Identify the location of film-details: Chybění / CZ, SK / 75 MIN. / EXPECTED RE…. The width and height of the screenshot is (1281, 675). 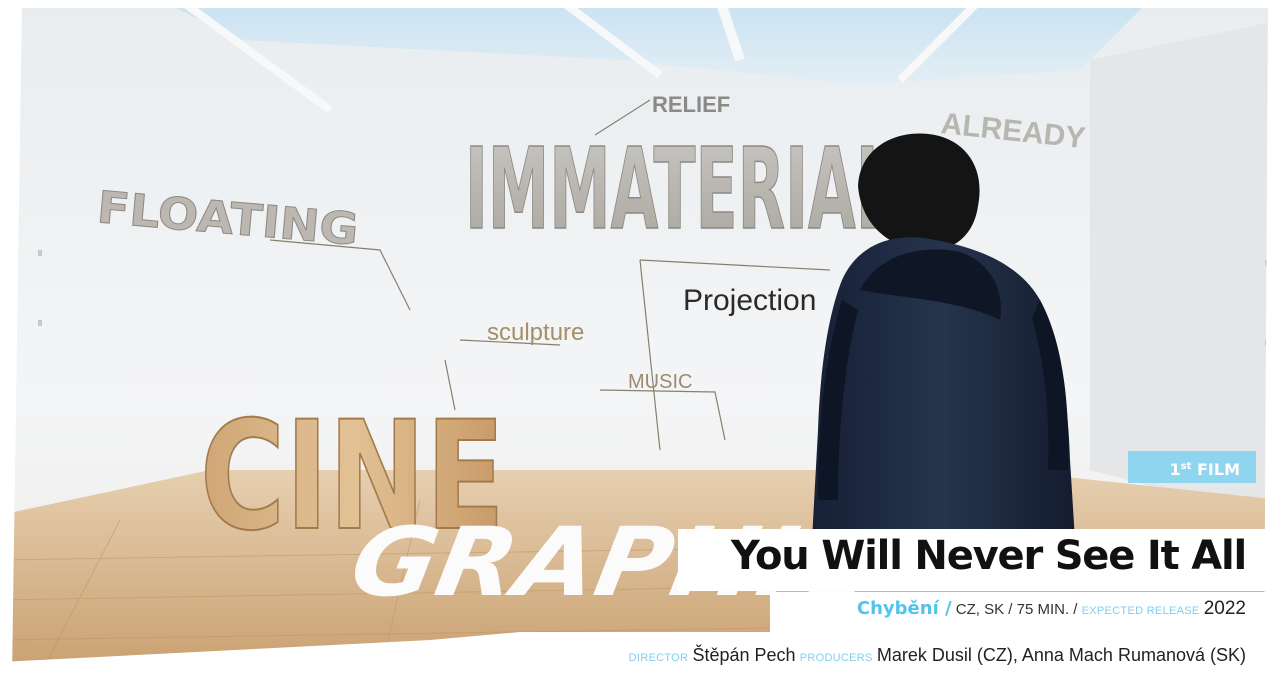
(1051, 609).